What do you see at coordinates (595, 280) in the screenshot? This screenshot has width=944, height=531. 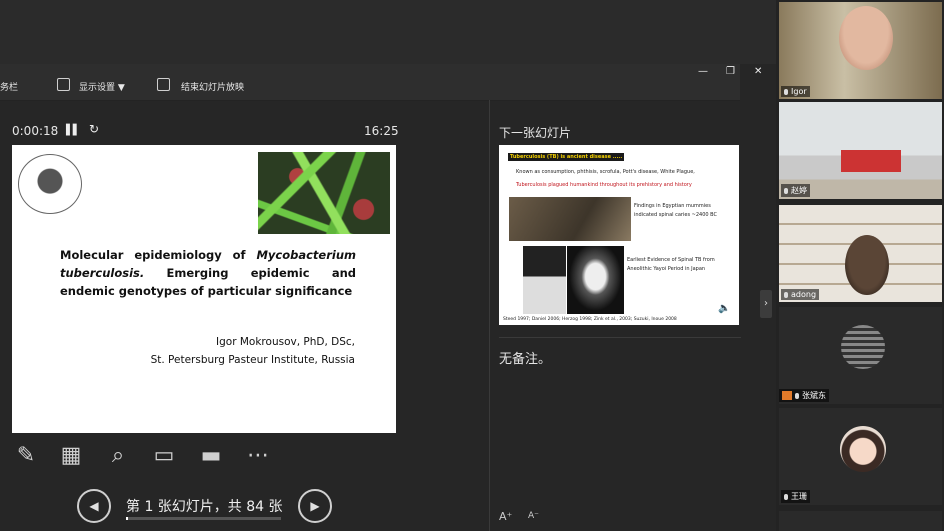 I see `spine-photo-right` at bounding box center [595, 280].